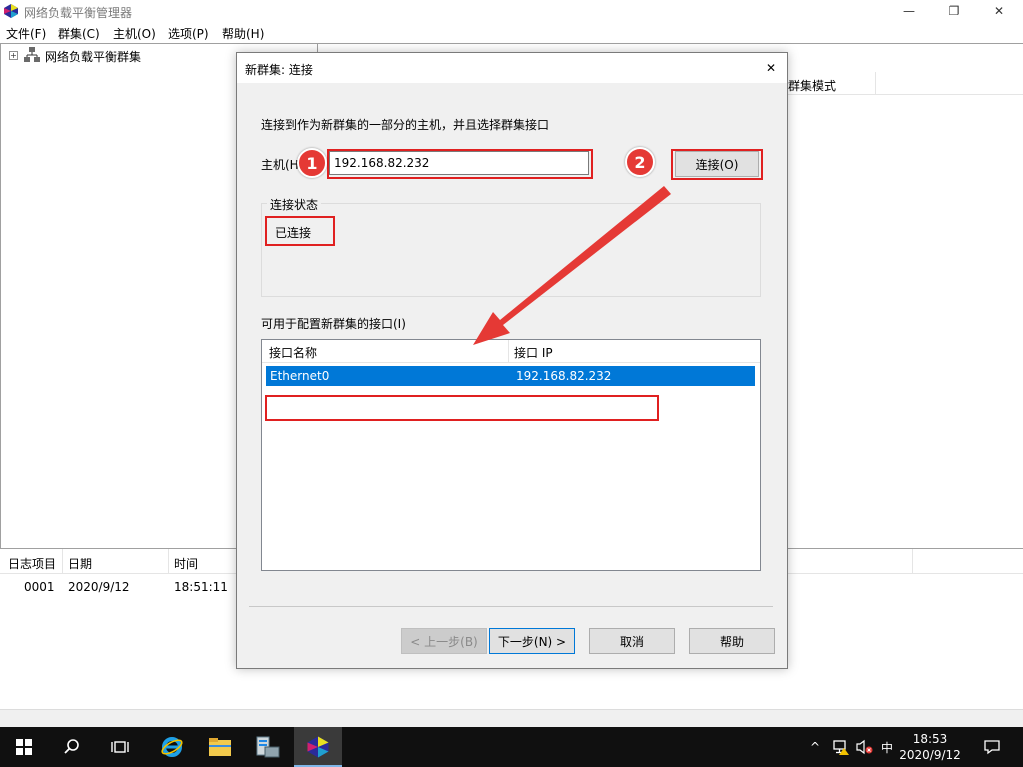 Image resolution: width=1023 pixels, height=767 pixels. What do you see at coordinates (280, 165) in the screenshot?
I see `host-label: 主机(H` at bounding box center [280, 165].